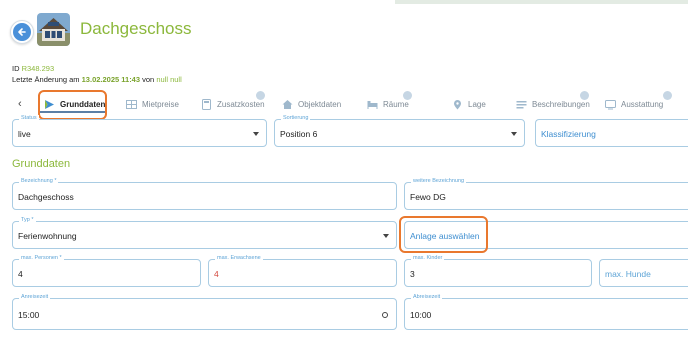 This screenshot has height=346, width=688. I want to click on bed-icon, so click(372, 104).